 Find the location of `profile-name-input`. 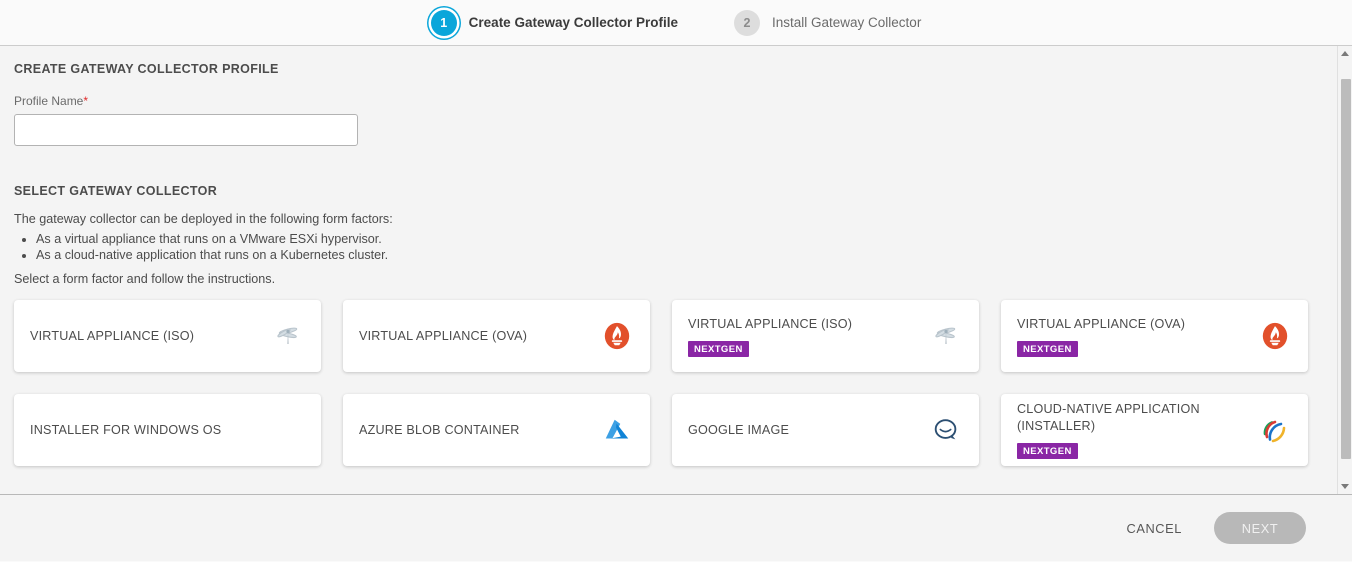

profile-name-input is located at coordinates (186, 130).